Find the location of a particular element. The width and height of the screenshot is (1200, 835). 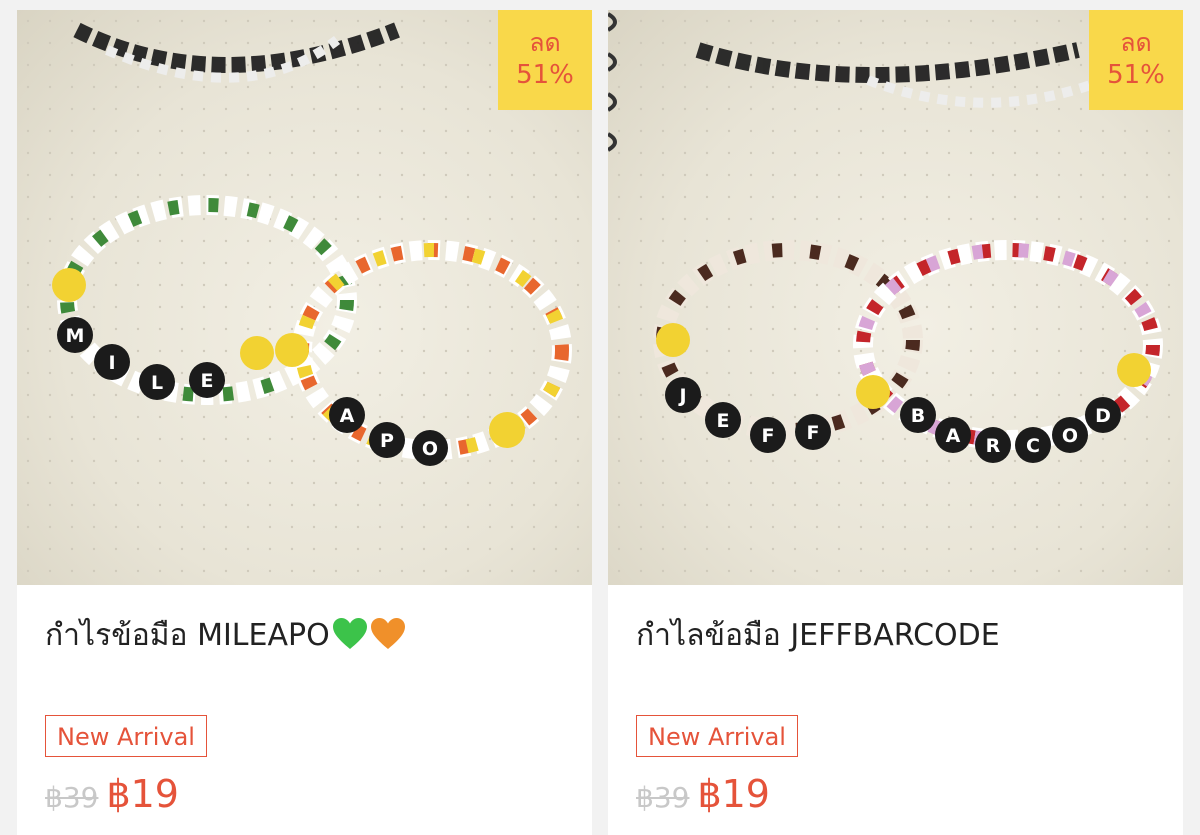

product-title: กำไลข้อมือ JEFFBARCODE is located at coordinates (818, 635).